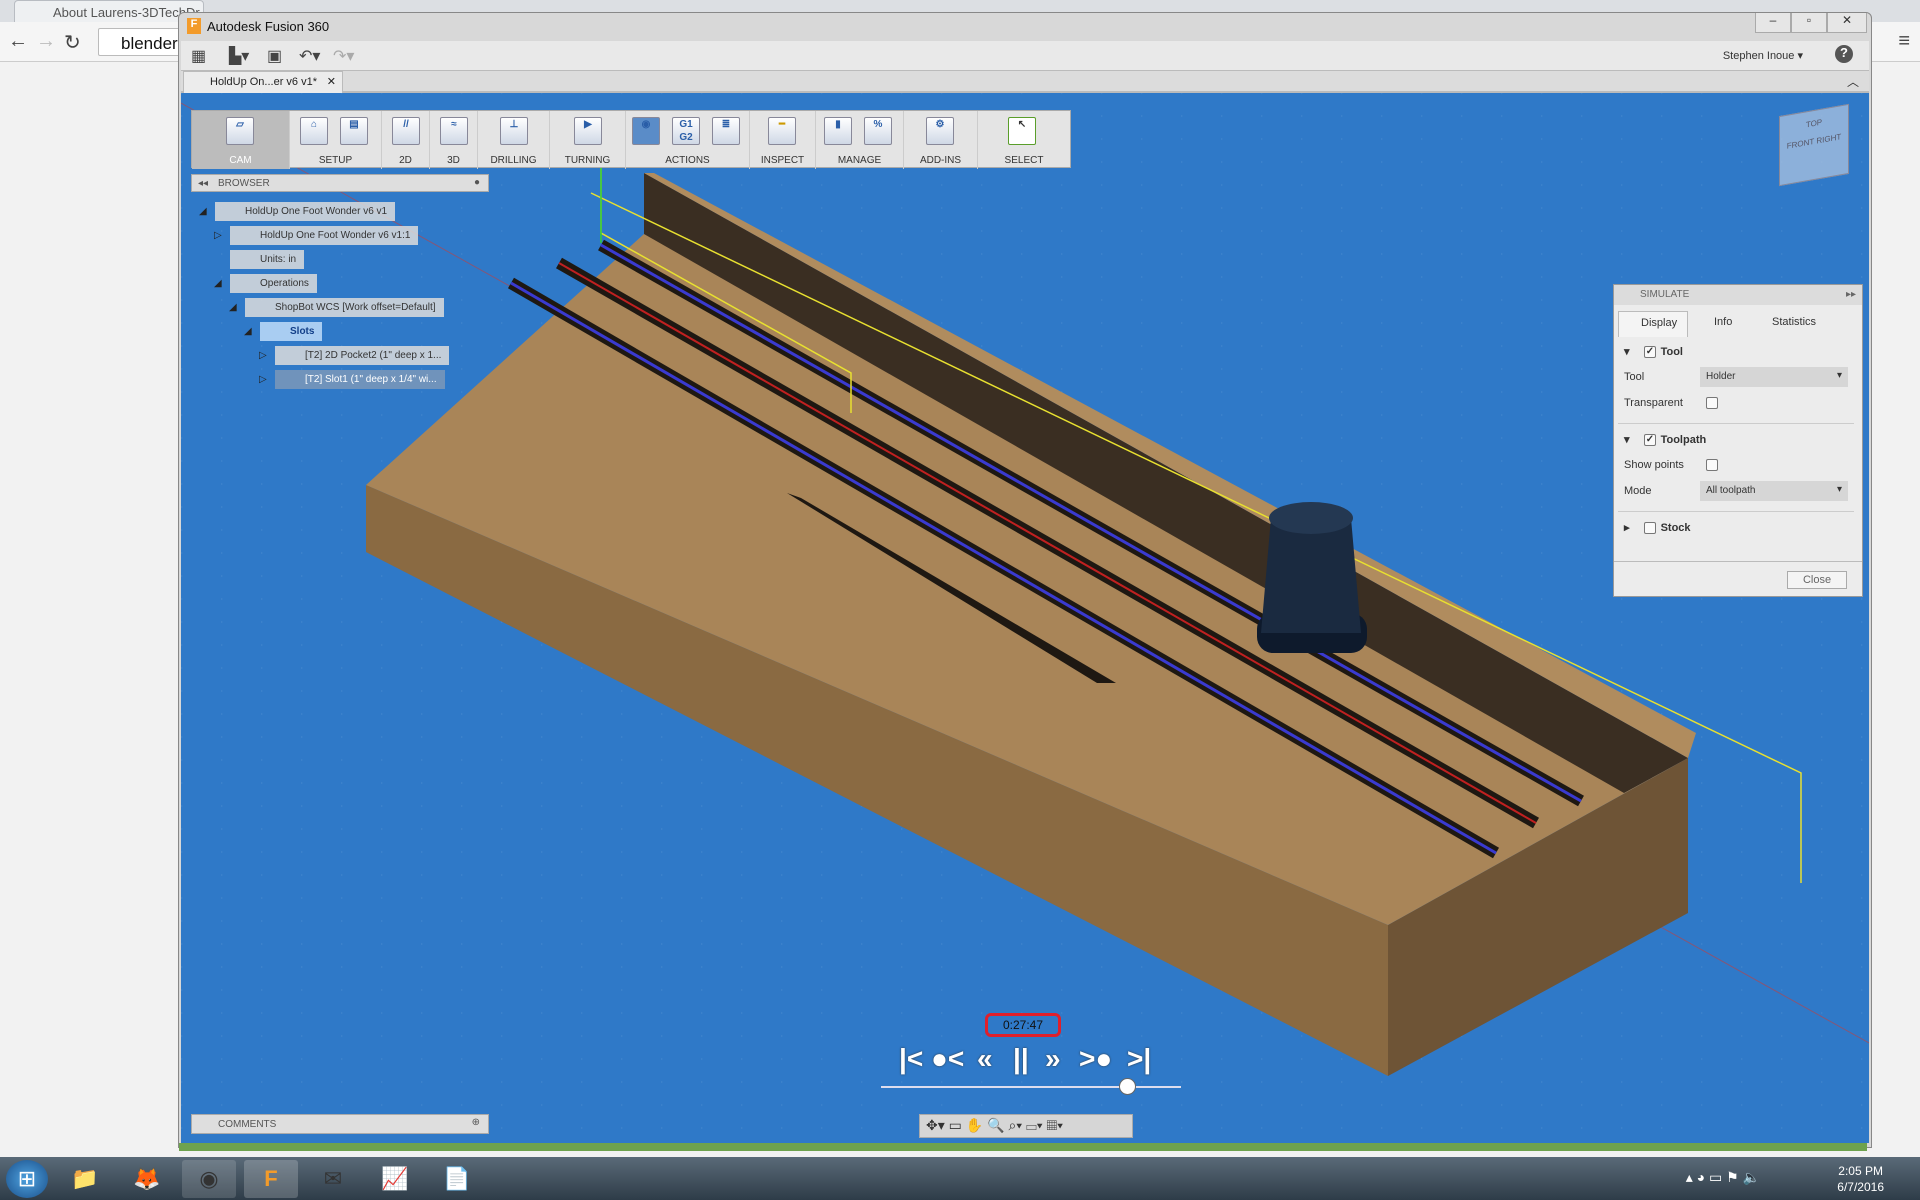  Describe the element at coordinates (1015, 1125) in the screenshot. I see `fit-icon: ⌕▾` at that location.